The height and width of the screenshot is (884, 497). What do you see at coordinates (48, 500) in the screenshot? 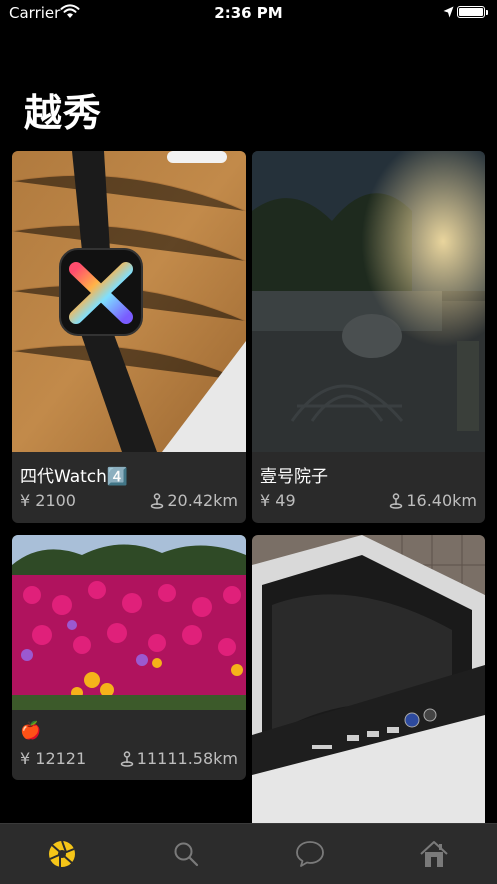
I see `item-price: ¥ 2100` at bounding box center [48, 500].